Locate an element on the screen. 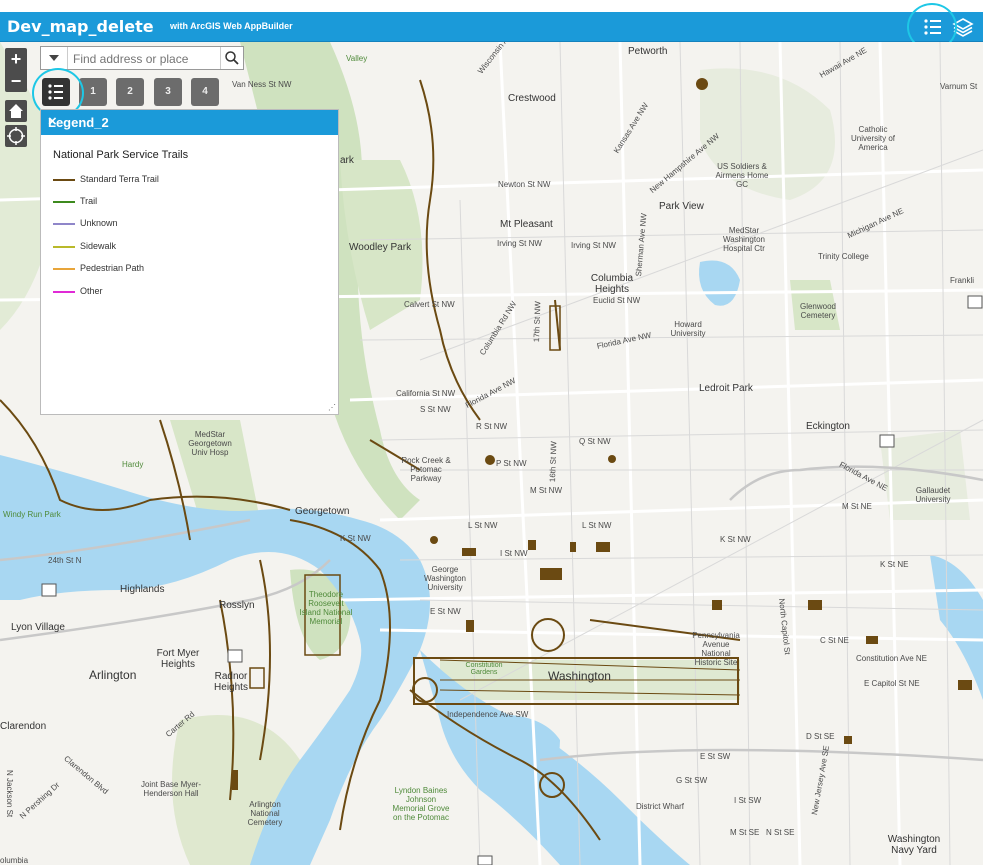  label-jackson-st: N Jackson St is located at coordinates (9, 794).